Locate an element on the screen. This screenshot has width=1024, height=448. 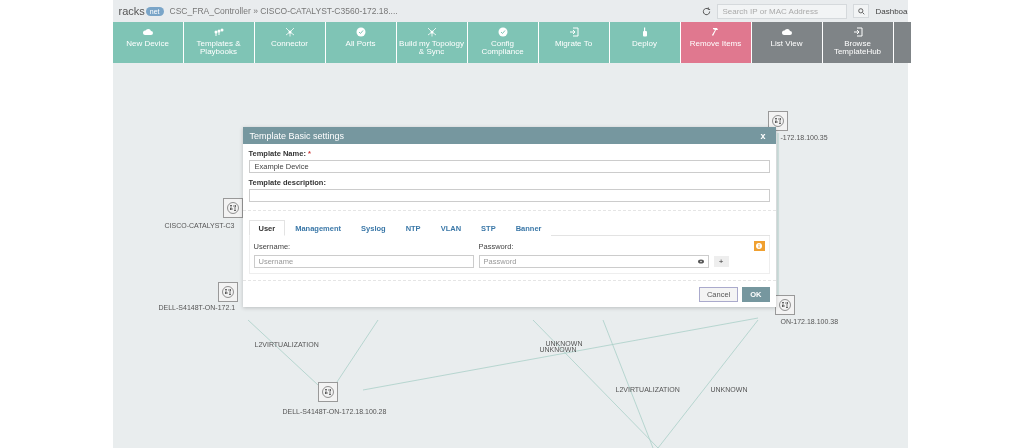
toolbar-button: List View is located at coordinates (786, 42).